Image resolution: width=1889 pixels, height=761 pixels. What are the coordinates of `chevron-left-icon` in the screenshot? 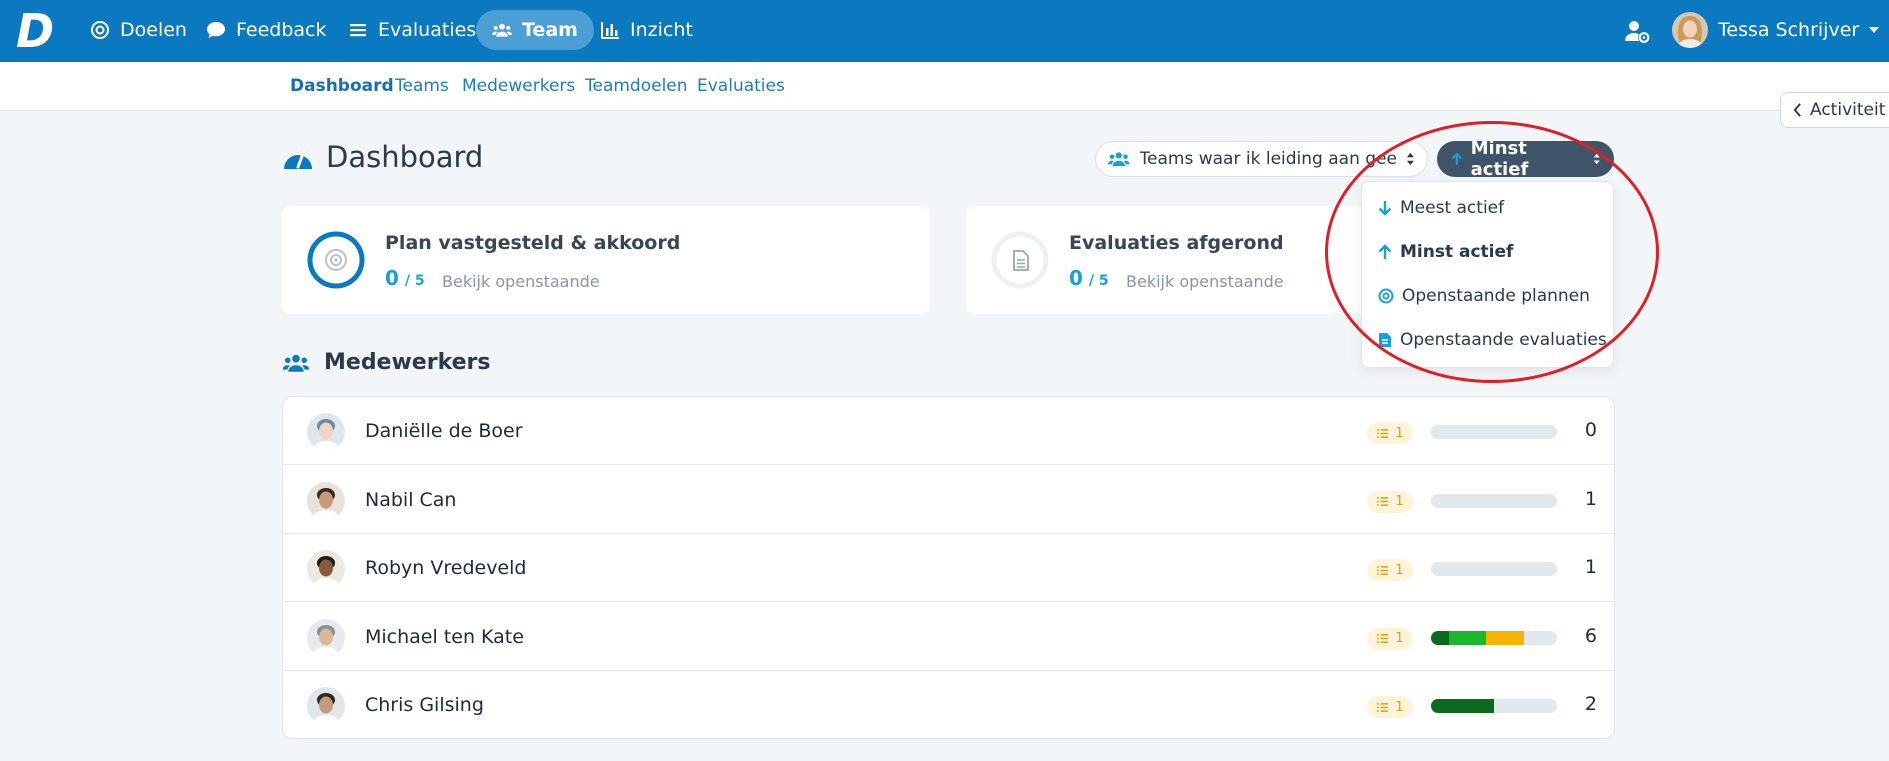 It's located at (1797, 110).